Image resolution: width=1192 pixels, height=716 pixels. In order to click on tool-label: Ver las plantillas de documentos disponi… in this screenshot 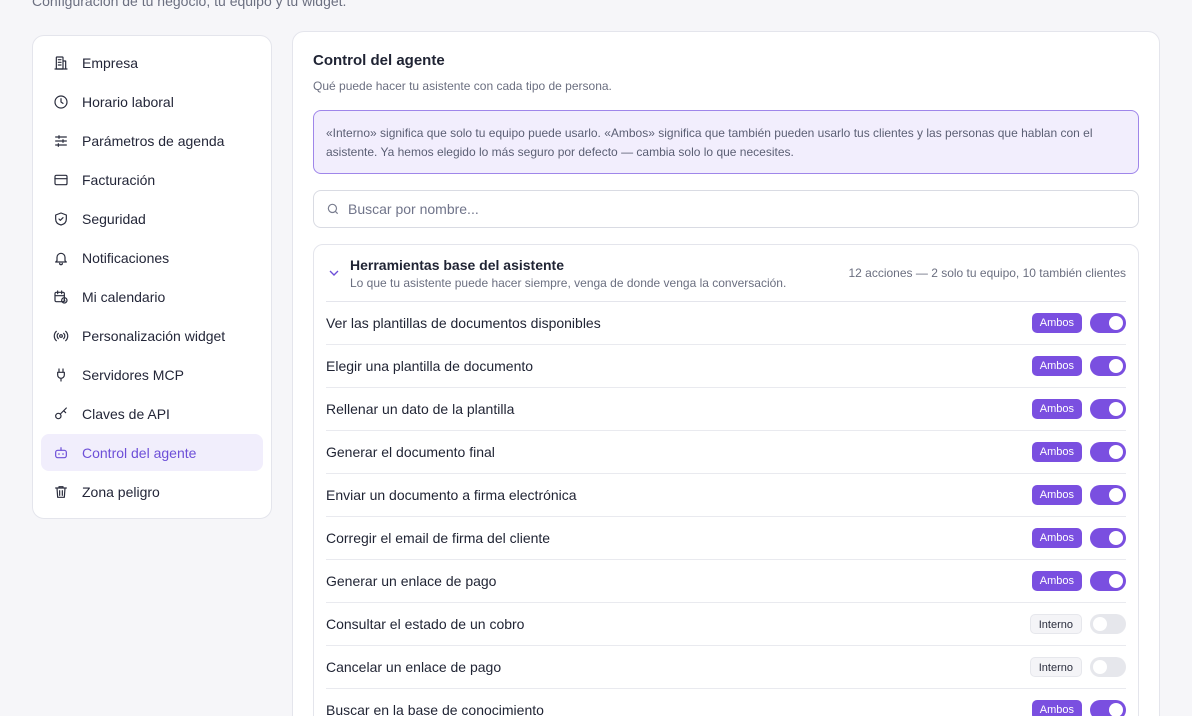, I will do `click(463, 323)`.